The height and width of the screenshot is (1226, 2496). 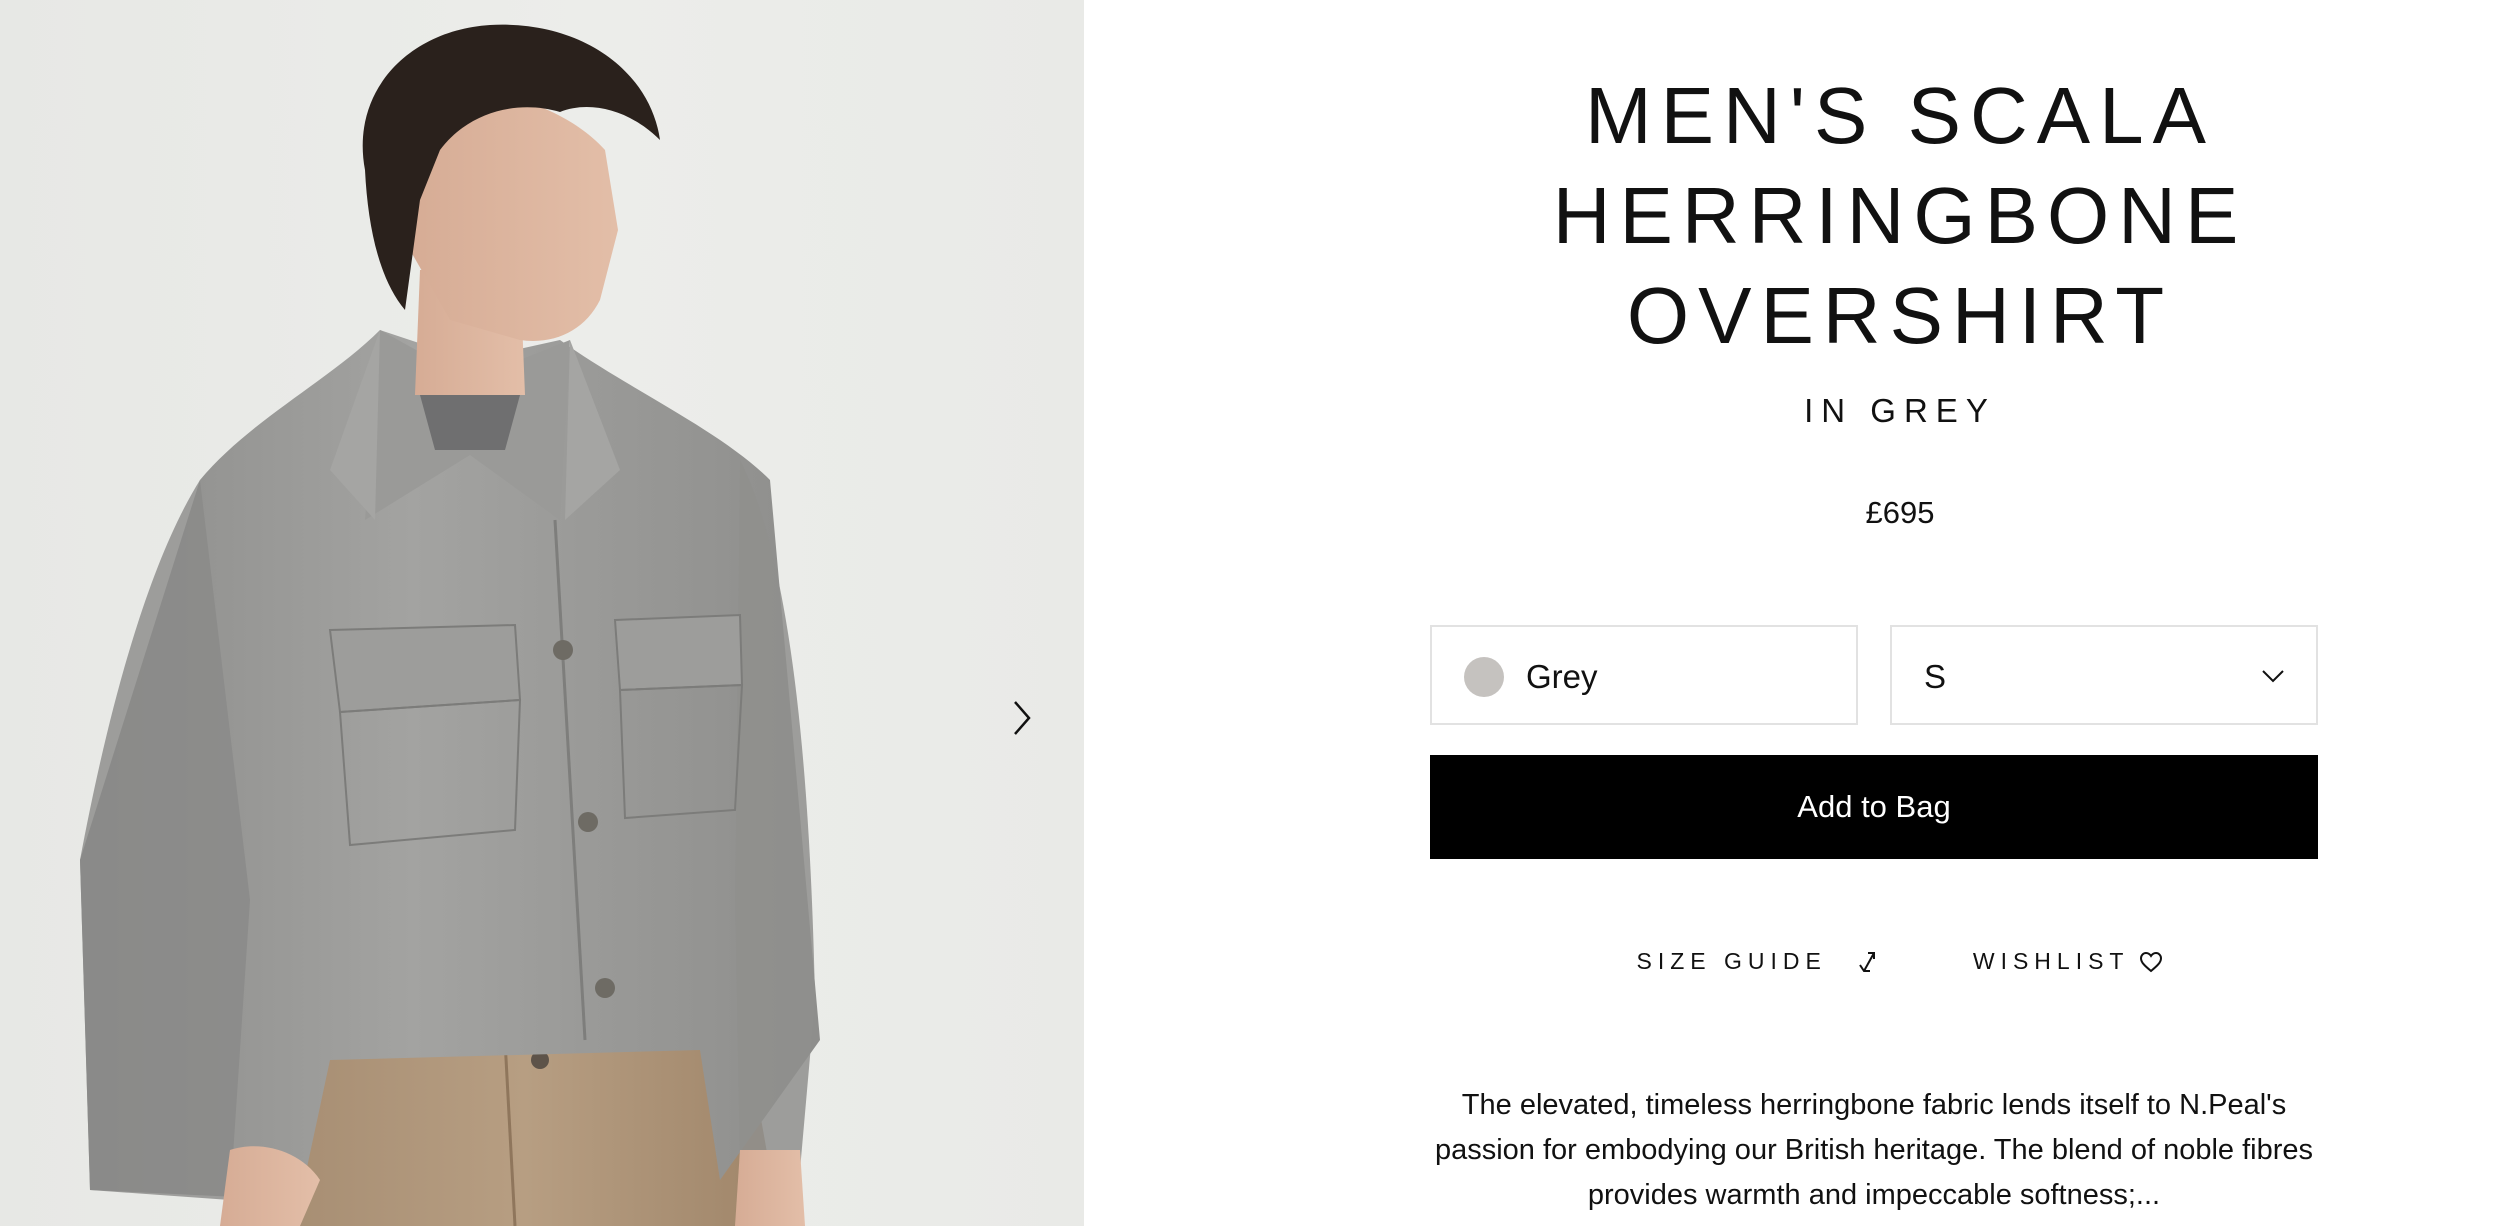 What do you see at coordinates (1900, 215) in the screenshot?
I see `product-title-line-2: HERRINGBONE` at bounding box center [1900, 215].